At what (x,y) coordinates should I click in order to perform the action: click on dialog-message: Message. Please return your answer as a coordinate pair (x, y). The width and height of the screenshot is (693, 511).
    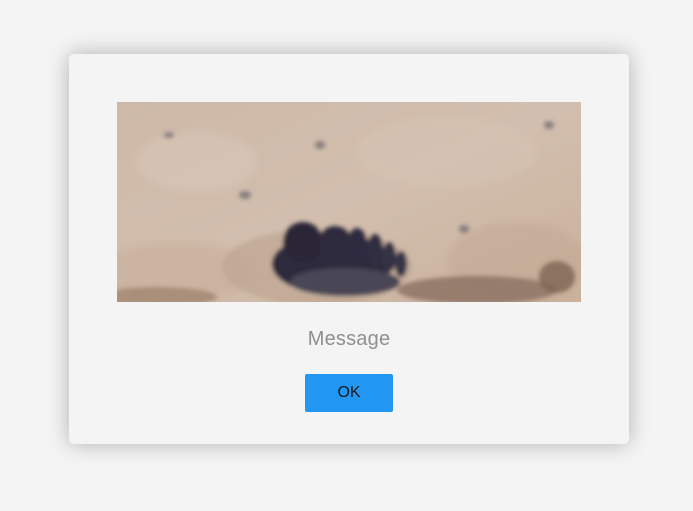
    Looking at the image, I should click on (349, 339).